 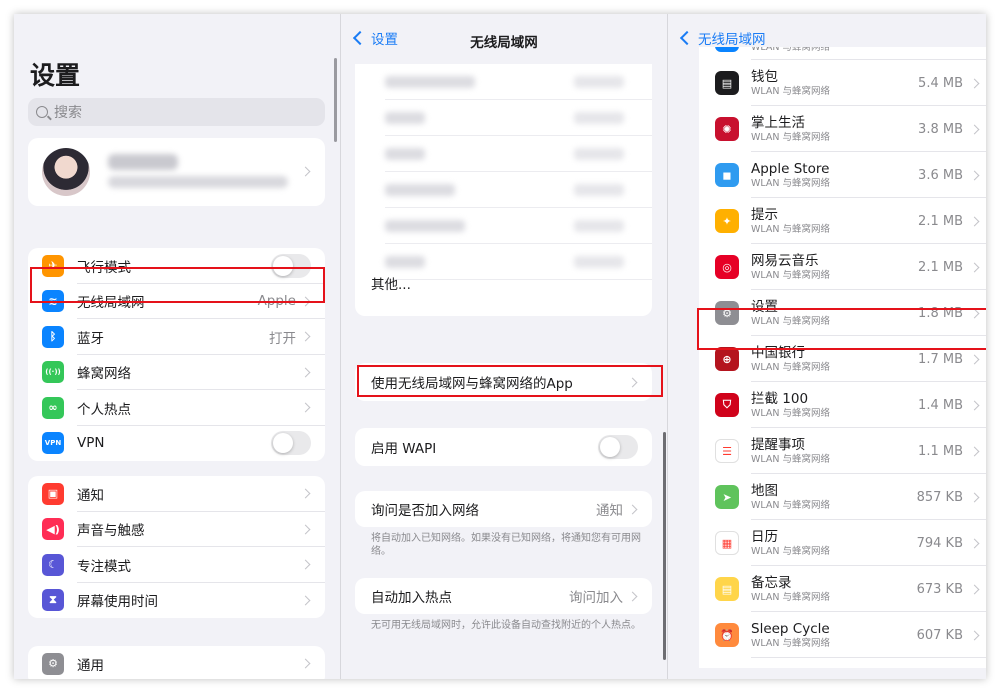 What do you see at coordinates (176, 601) in the screenshot?
I see `settings-row: ⧗ 屏幕使用时间` at bounding box center [176, 601].